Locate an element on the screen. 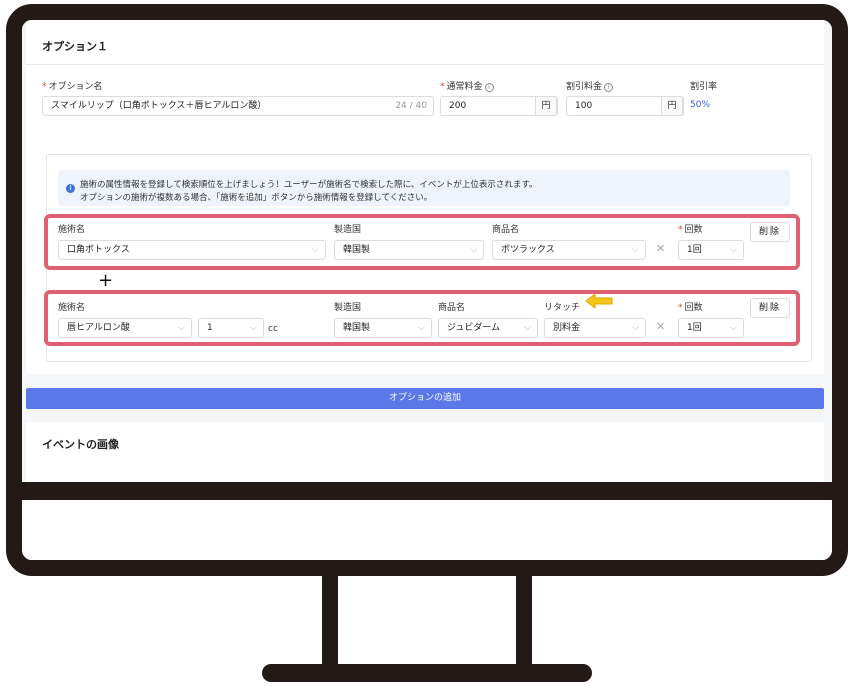  normal-price-label: * 通常料金 i is located at coordinates (467, 85).